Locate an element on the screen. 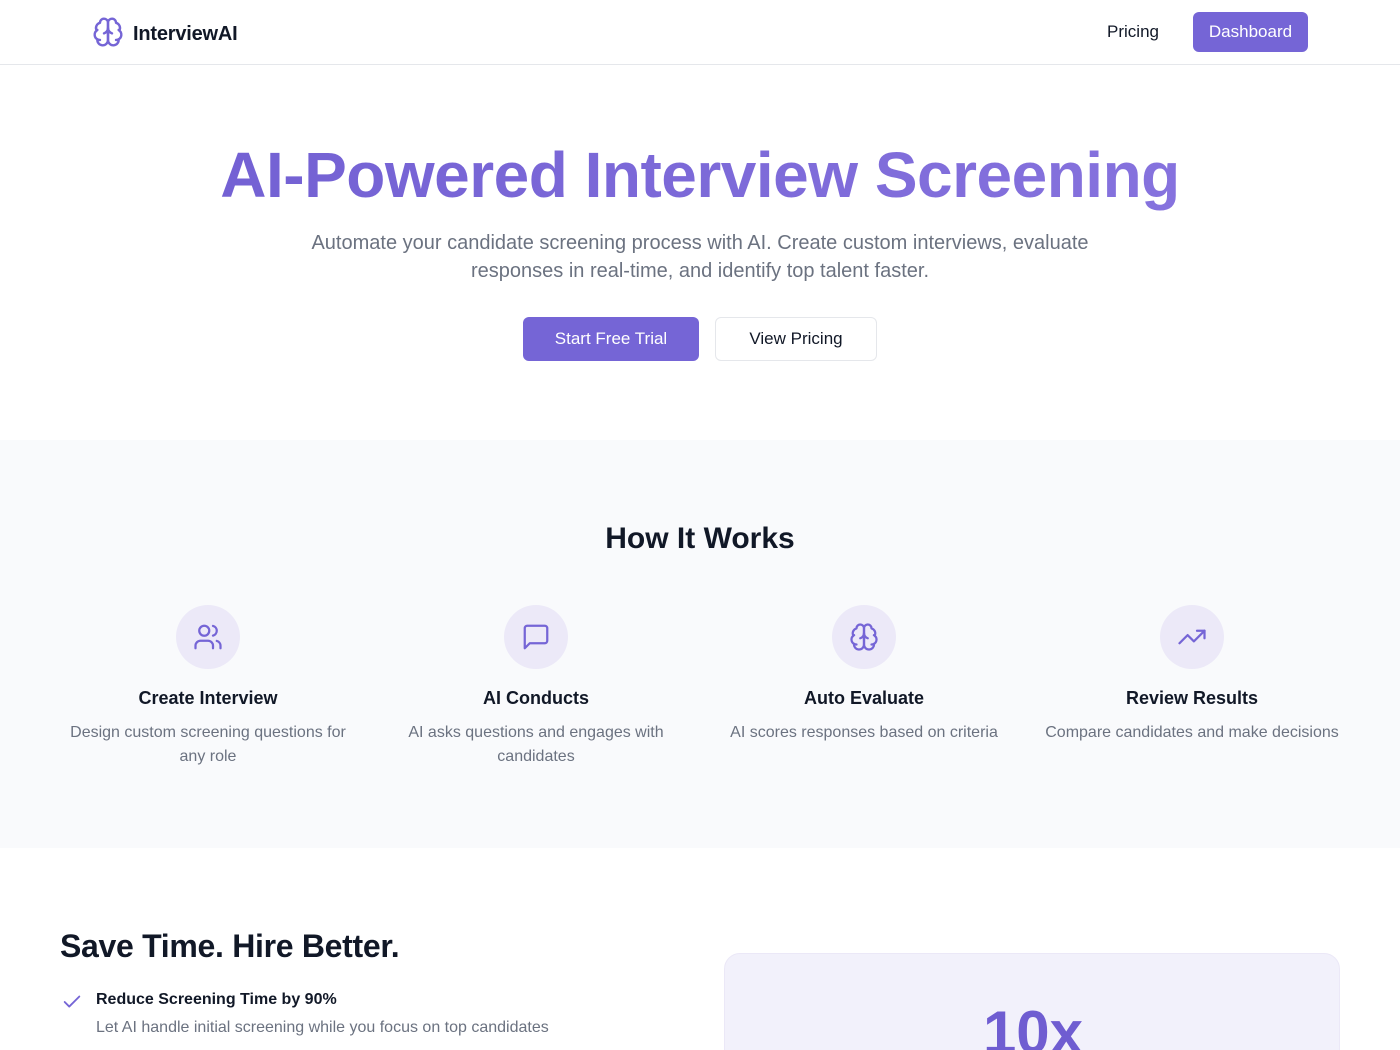 The width and height of the screenshot is (1400, 1050). step-description: Compare candidates and make decisions is located at coordinates (1192, 732).